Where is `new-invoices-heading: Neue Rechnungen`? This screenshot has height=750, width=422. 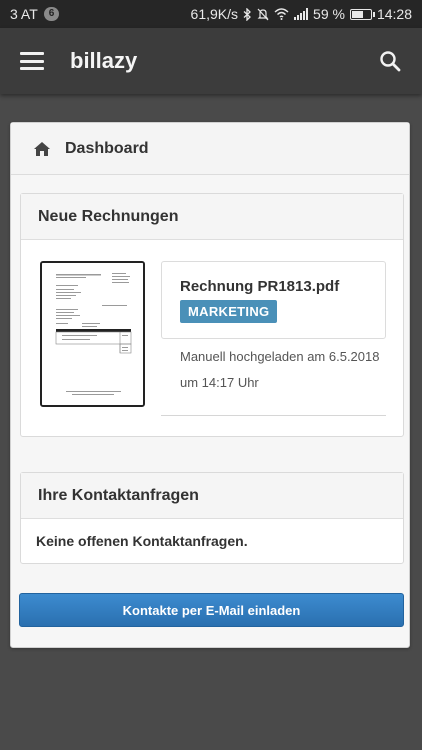
new-invoices-heading: Neue Rechnungen is located at coordinates (212, 217).